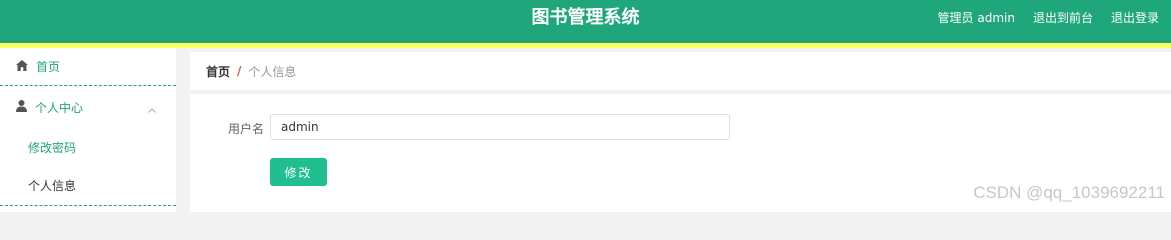  I want to click on sidebar-item-change-password: 修改密码, so click(88, 147).